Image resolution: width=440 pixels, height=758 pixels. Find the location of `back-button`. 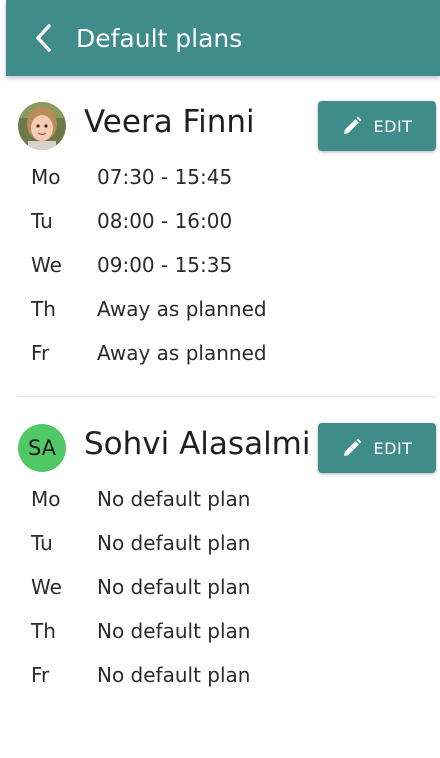

back-button is located at coordinates (44, 38).